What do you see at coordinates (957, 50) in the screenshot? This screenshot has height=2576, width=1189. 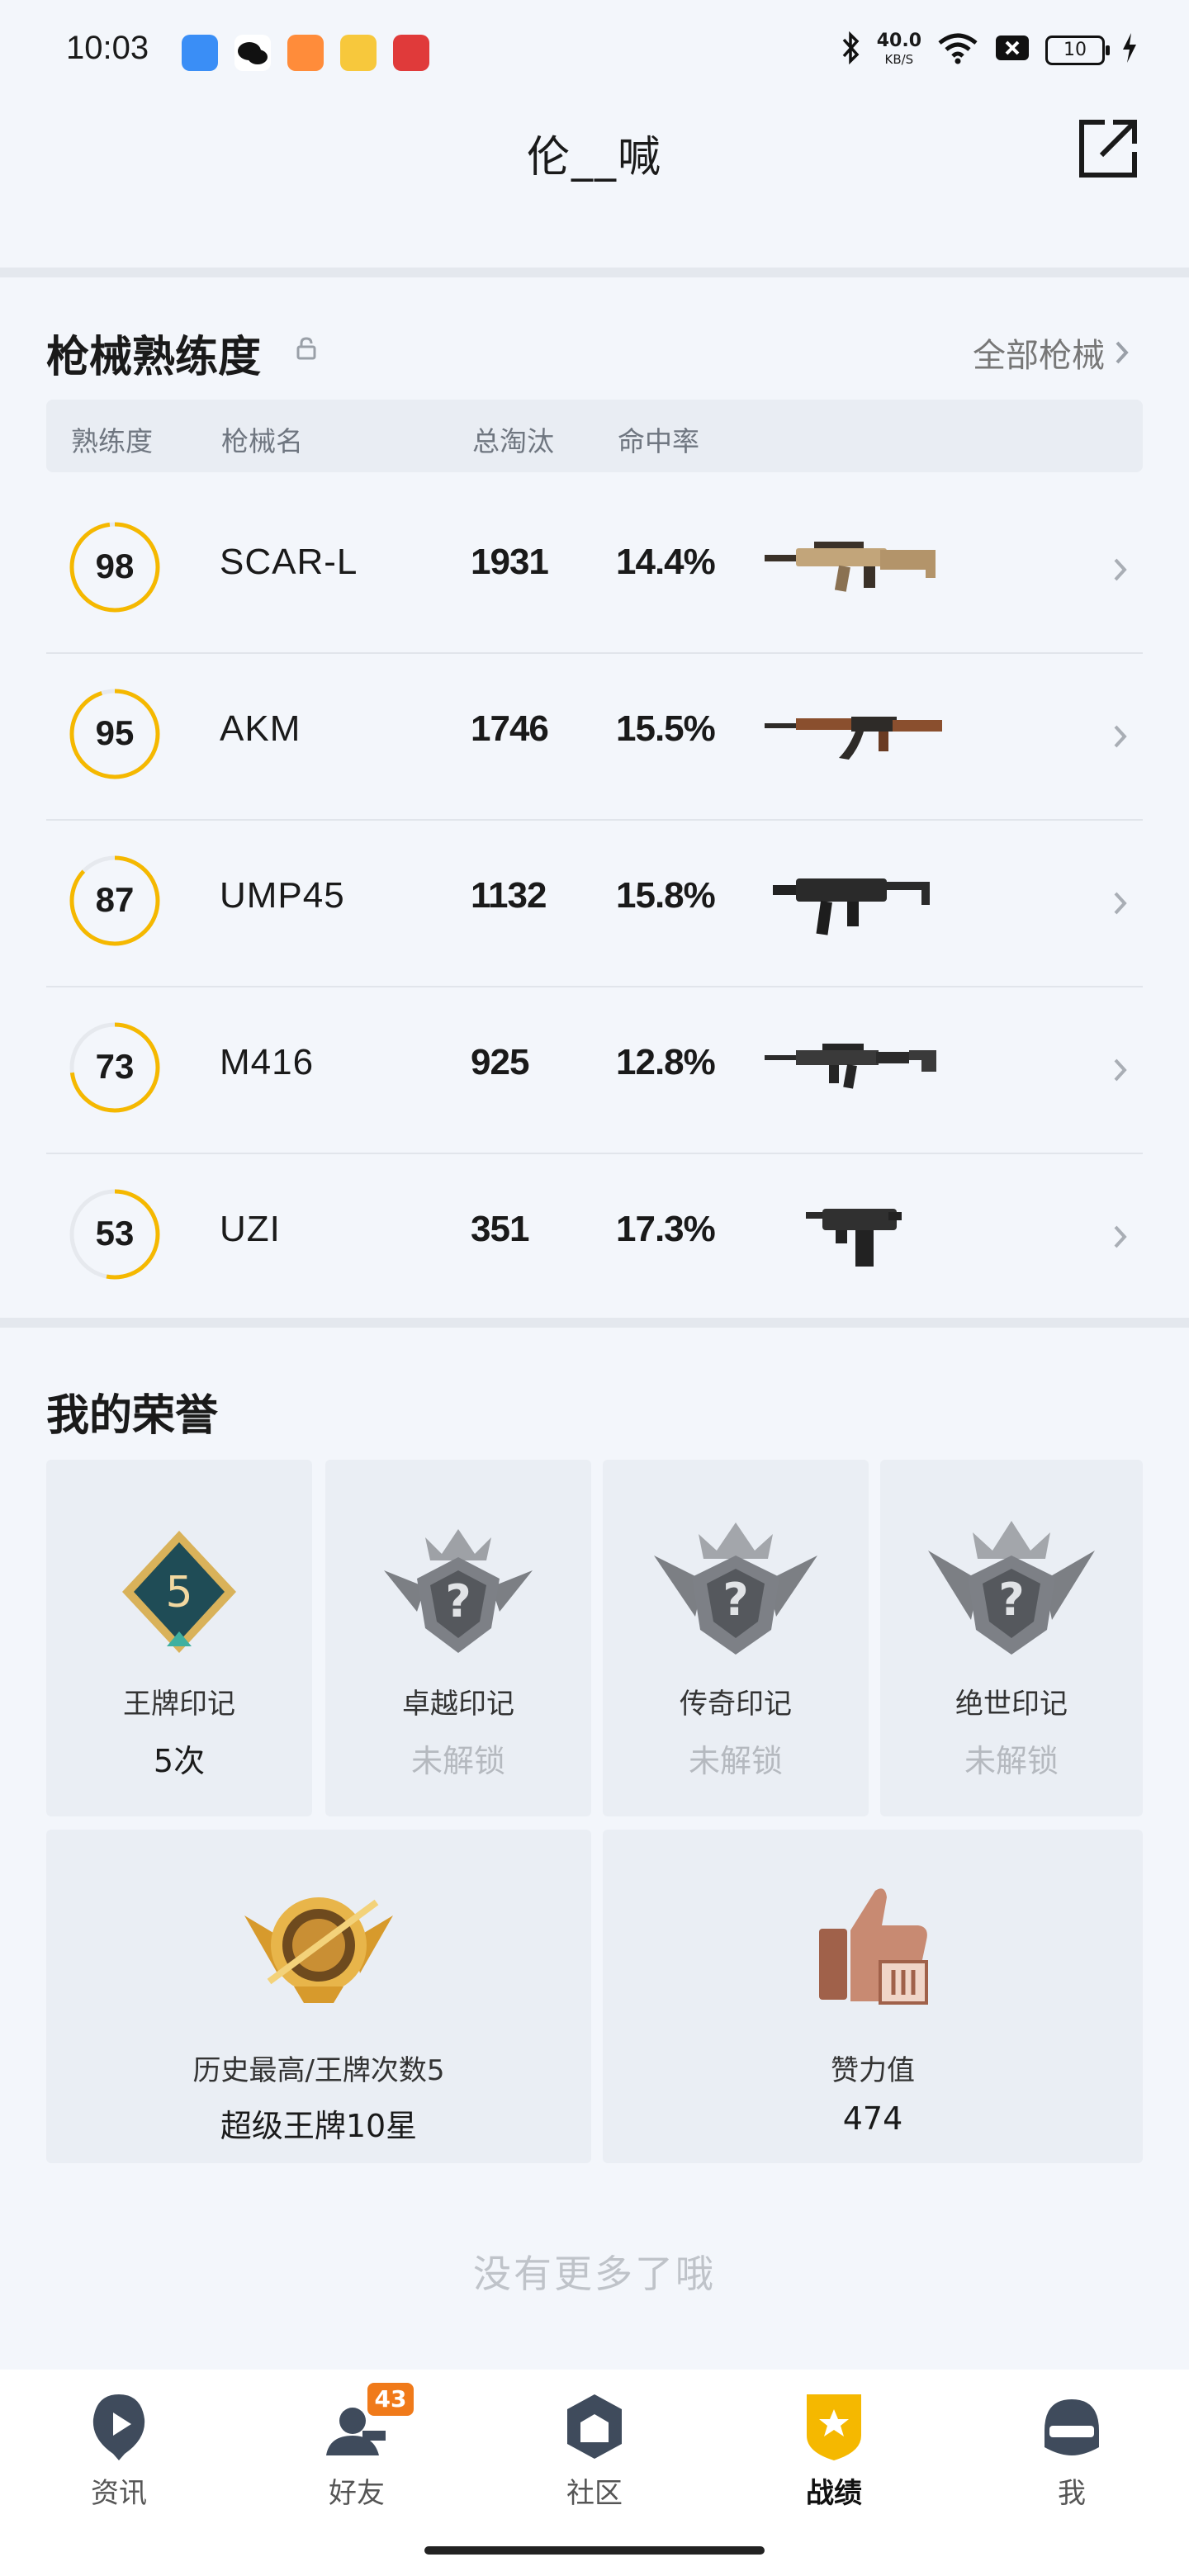 I see `wifi-icon` at bounding box center [957, 50].